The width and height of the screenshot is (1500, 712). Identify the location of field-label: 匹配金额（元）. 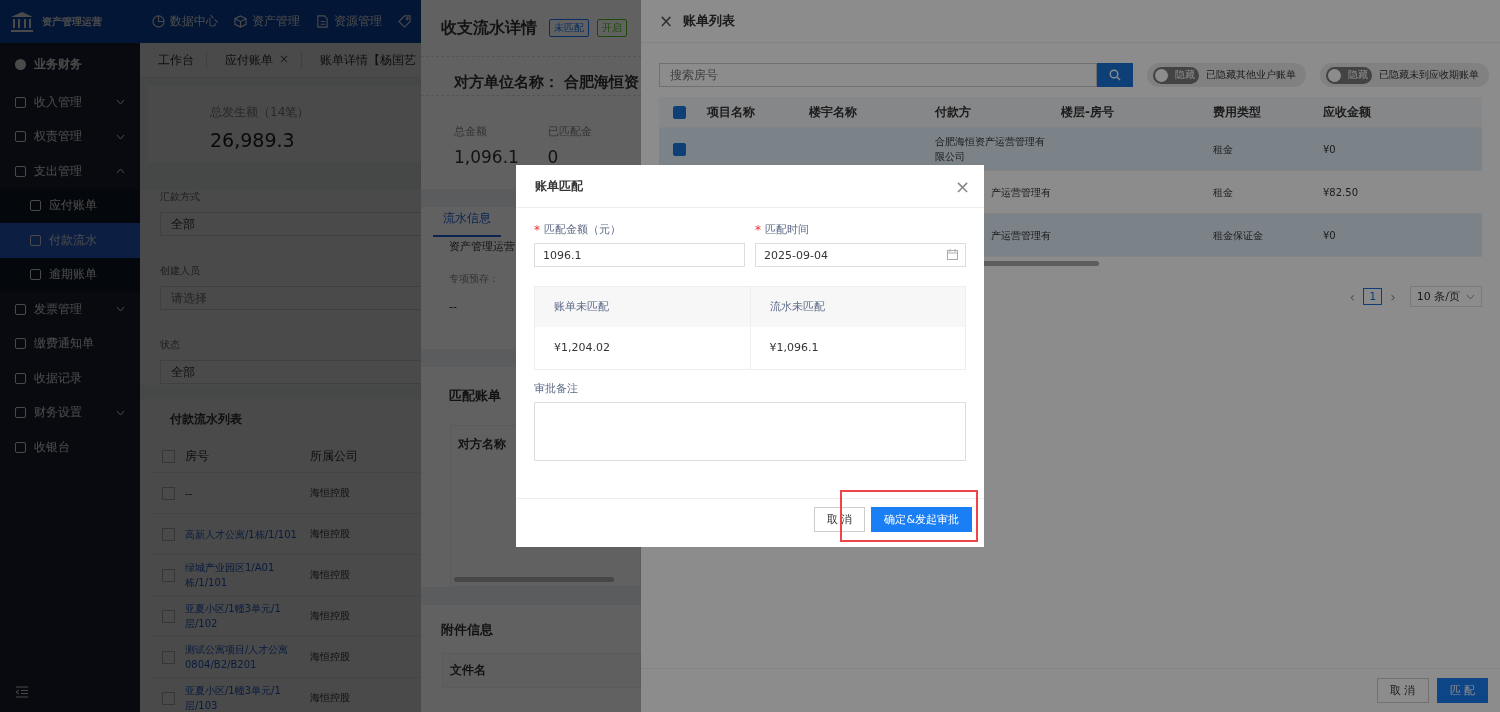
(582, 229).